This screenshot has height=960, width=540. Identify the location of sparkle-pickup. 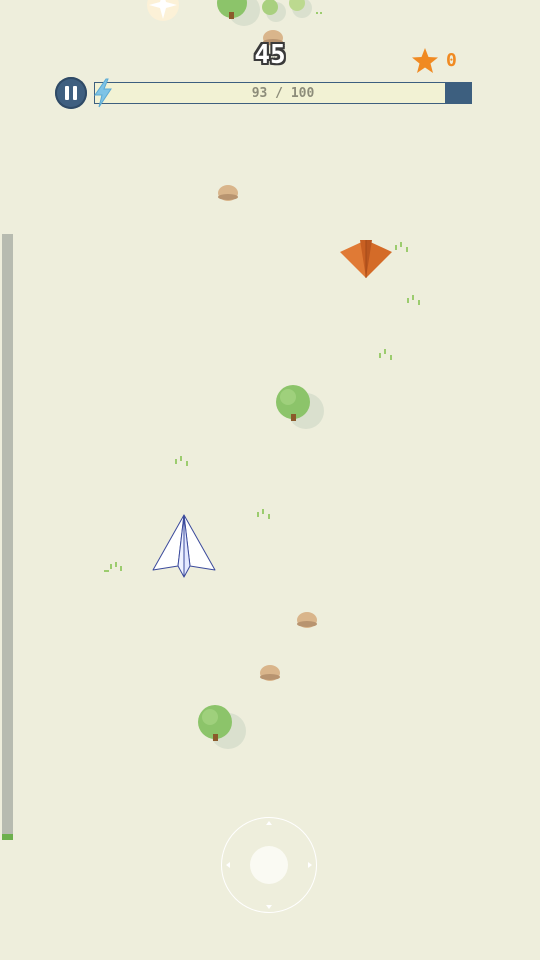
(163, 10).